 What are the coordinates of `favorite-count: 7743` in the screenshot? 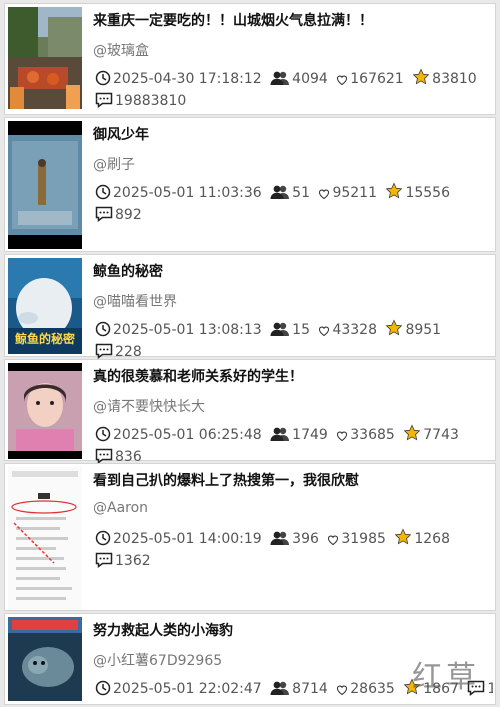 It's located at (441, 435).